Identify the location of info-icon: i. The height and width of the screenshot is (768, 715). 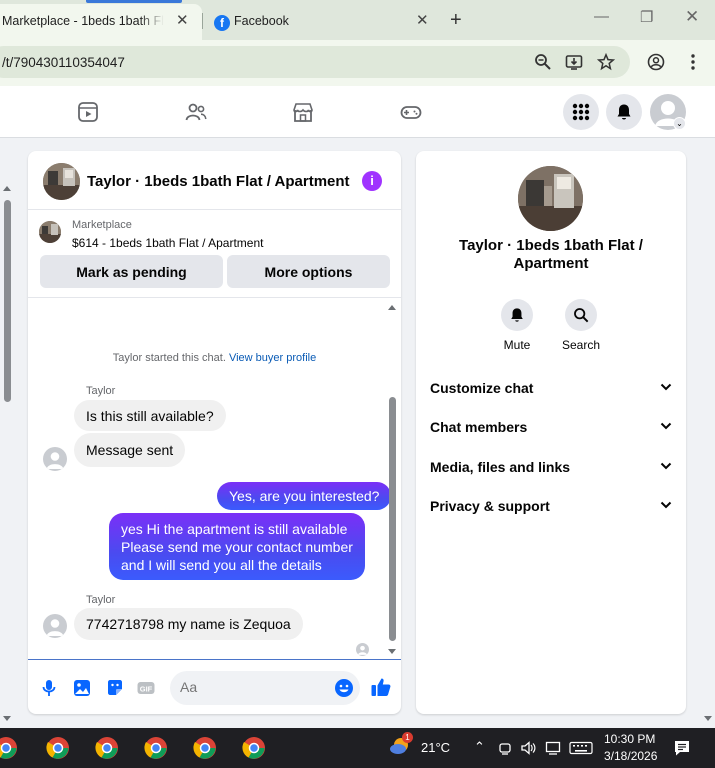
(372, 181).